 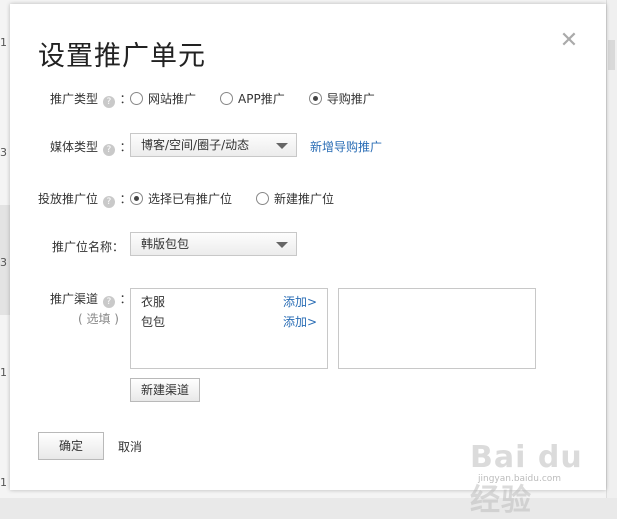 I want to click on channel-available-list: 衣服 添加> 包包 添加>, so click(x=229, y=328).